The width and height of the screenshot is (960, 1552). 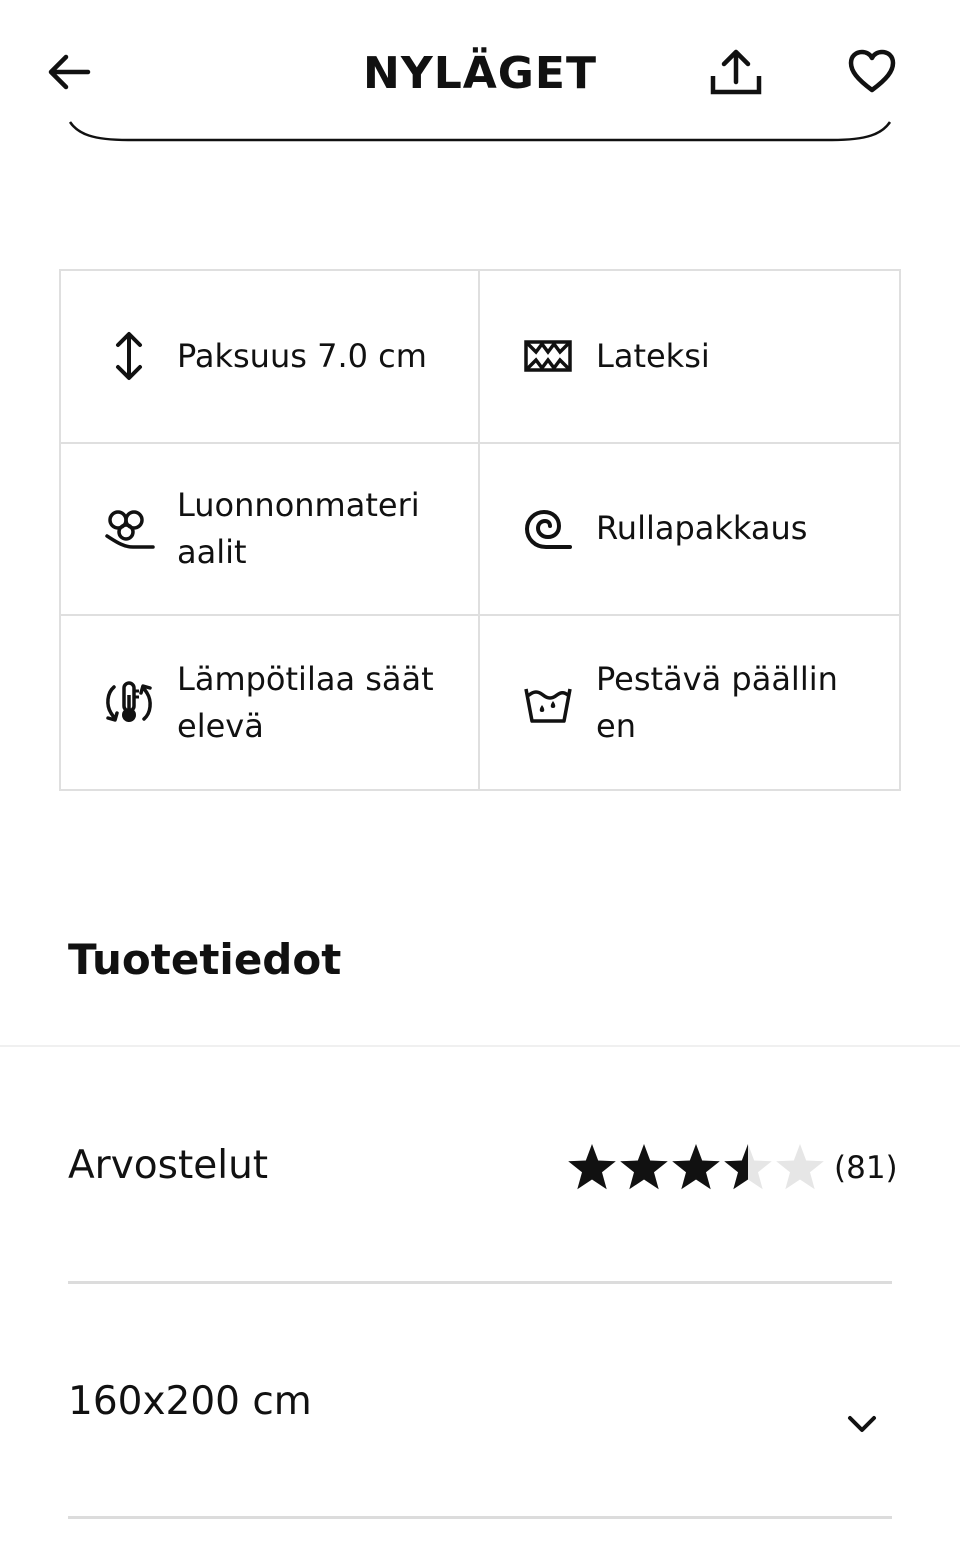 I want to click on share-button, so click(x=736, y=73).